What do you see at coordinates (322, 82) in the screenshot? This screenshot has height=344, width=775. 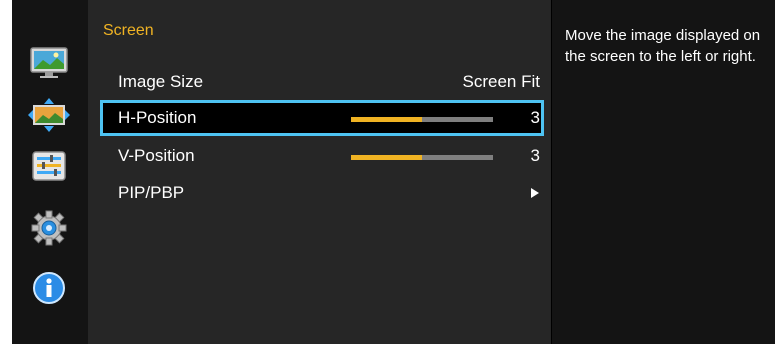 I see `menu-item-image-size: Image Size Screen Fit` at bounding box center [322, 82].